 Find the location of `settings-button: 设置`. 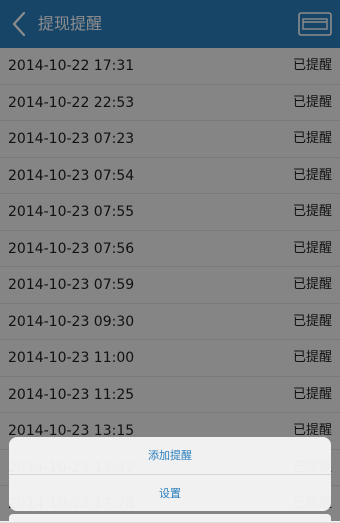

settings-button: 设置 is located at coordinates (170, 493).